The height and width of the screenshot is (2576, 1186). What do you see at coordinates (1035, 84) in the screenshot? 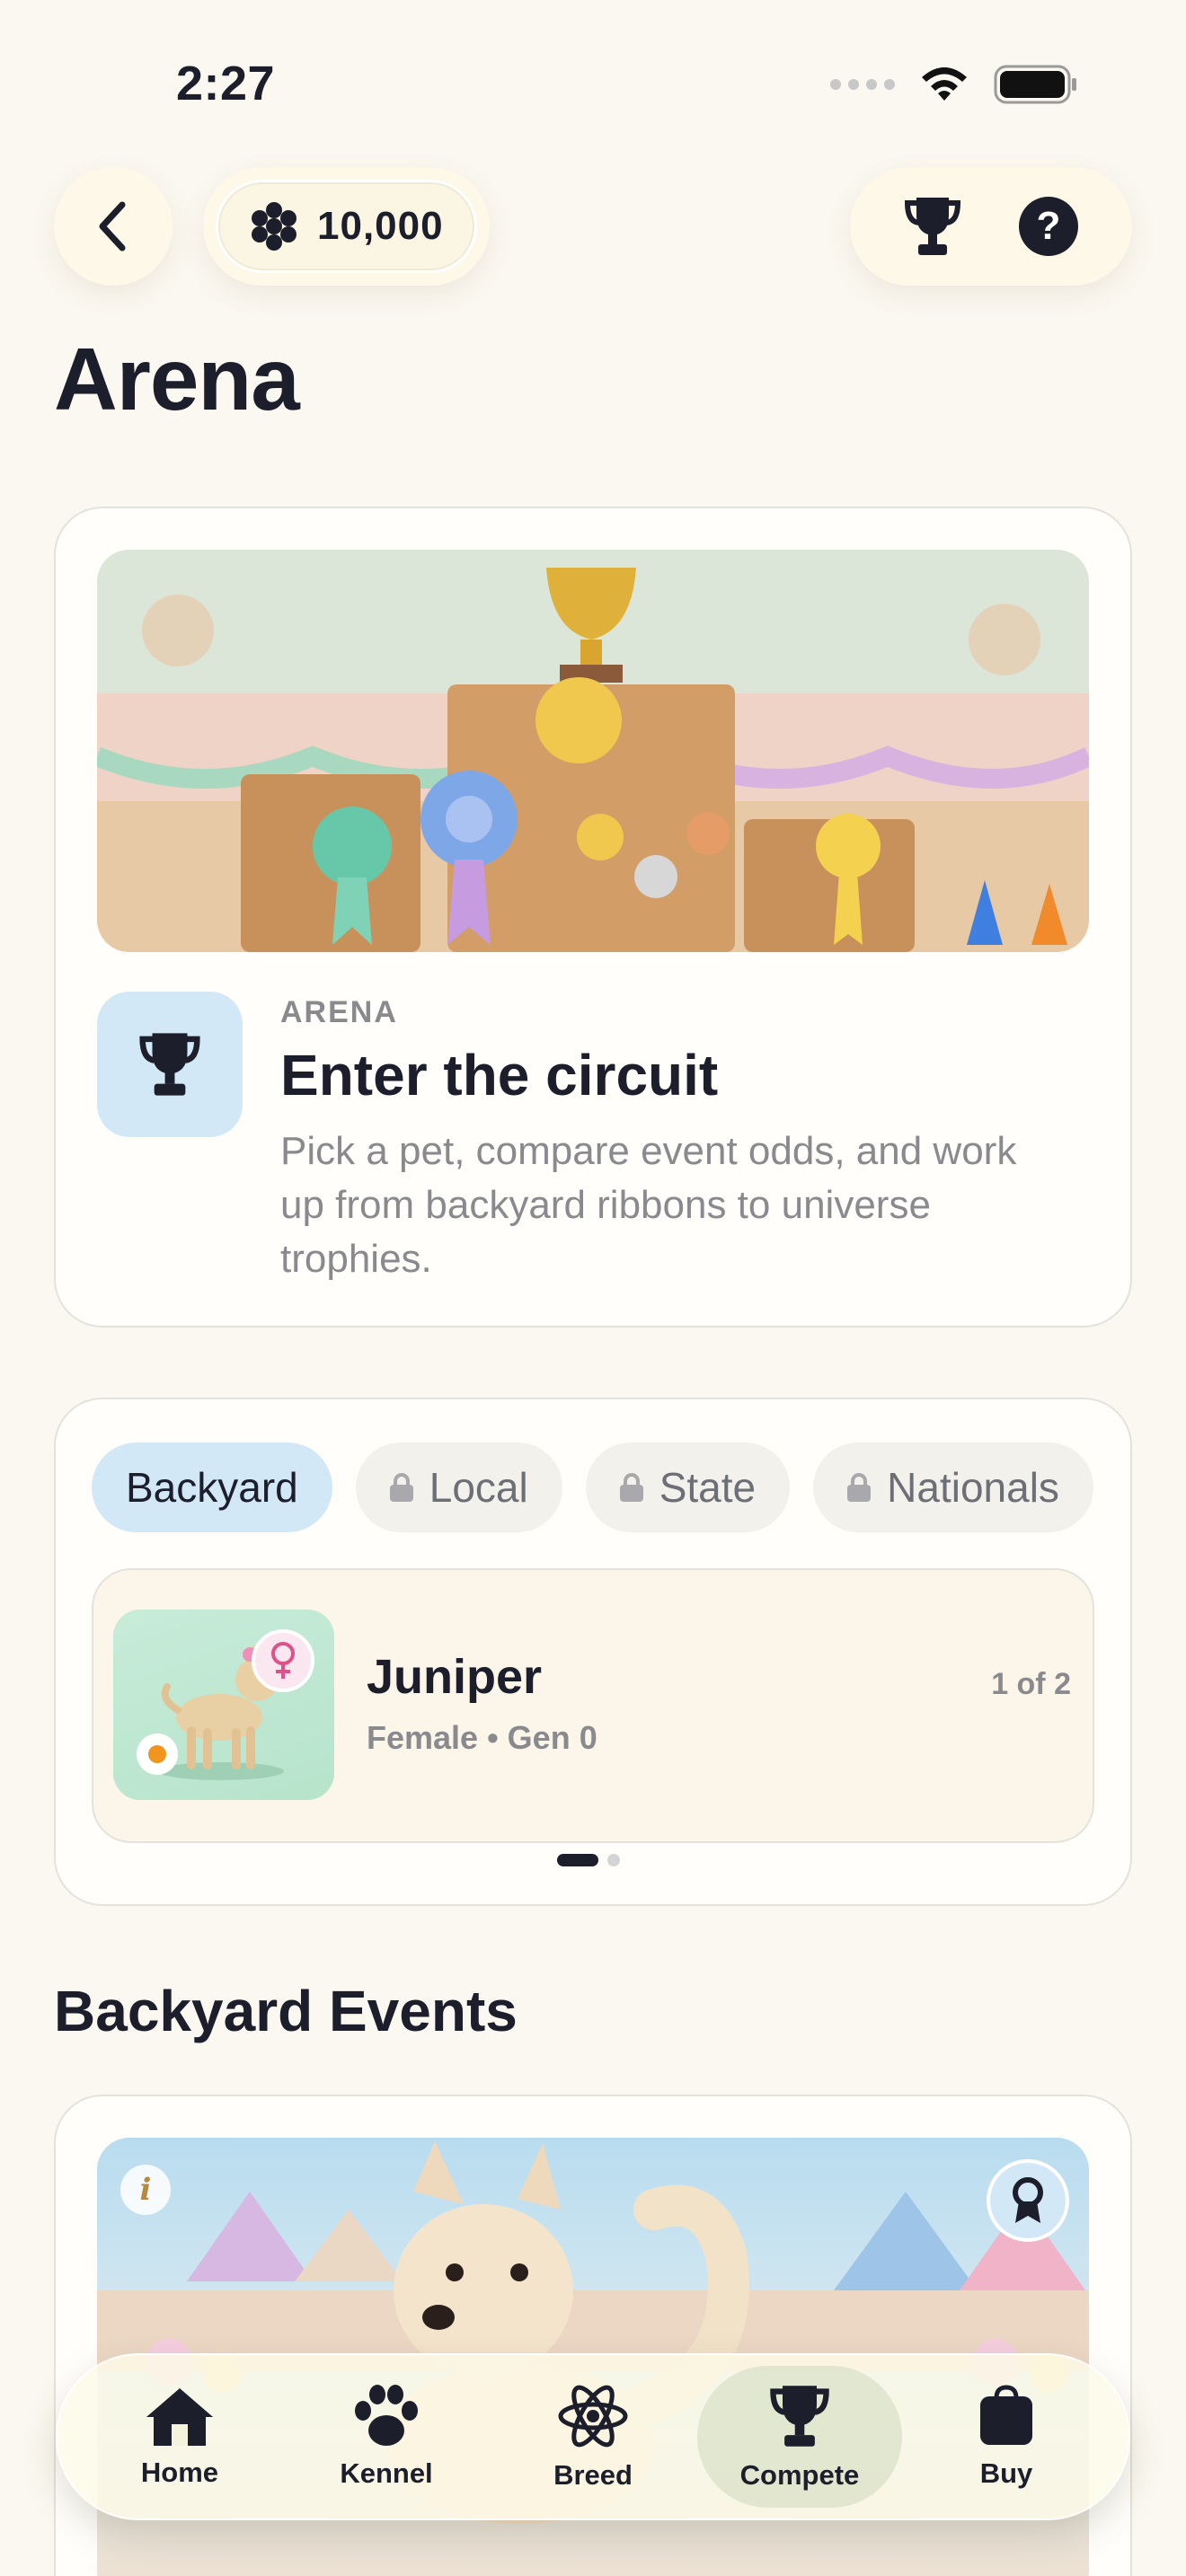
I see `battery-icon` at bounding box center [1035, 84].